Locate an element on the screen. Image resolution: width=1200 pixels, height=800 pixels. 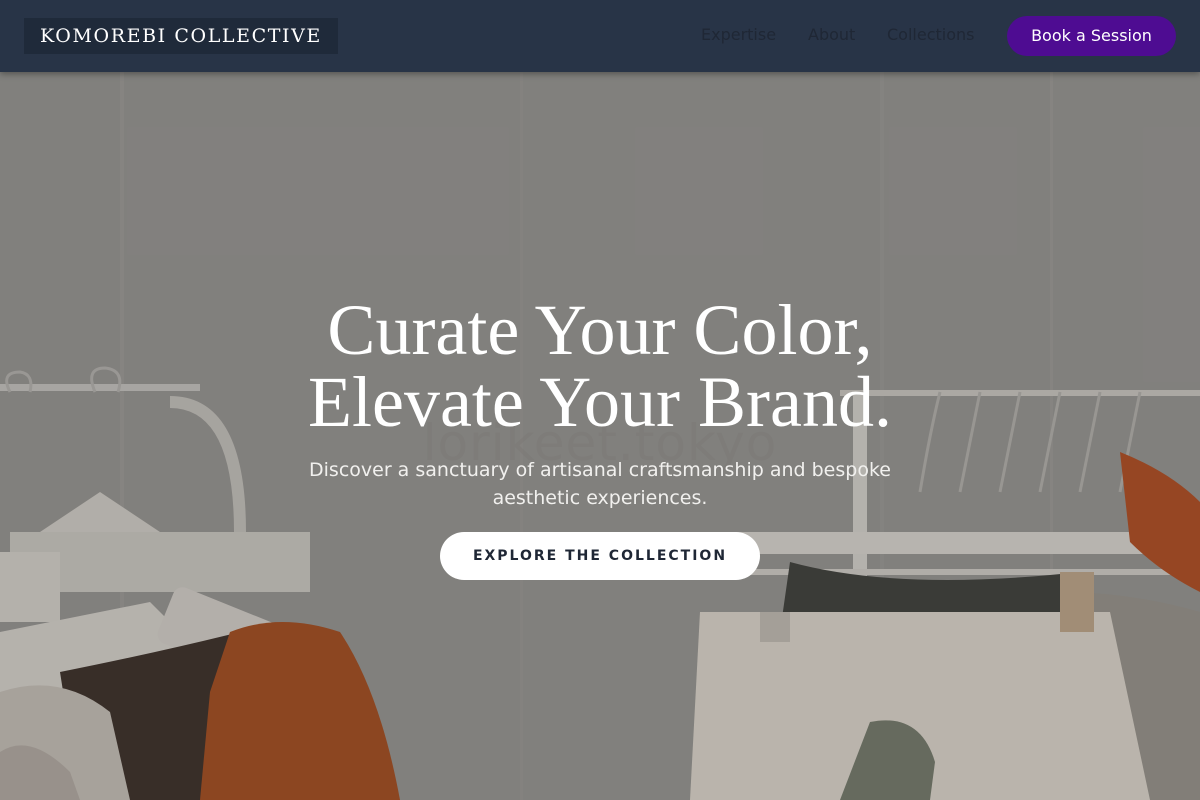
hero-headline-line-2: Elevate Your Brand. is located at coordinates (600, 402).